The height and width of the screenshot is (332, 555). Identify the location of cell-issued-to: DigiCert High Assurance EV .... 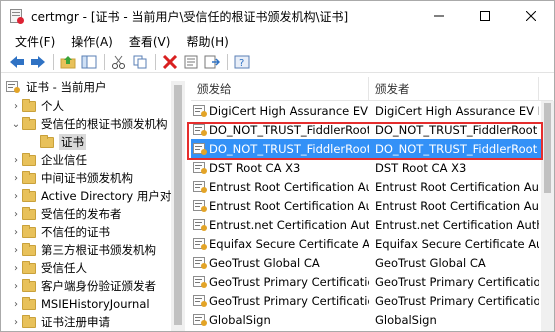
(280, 111).